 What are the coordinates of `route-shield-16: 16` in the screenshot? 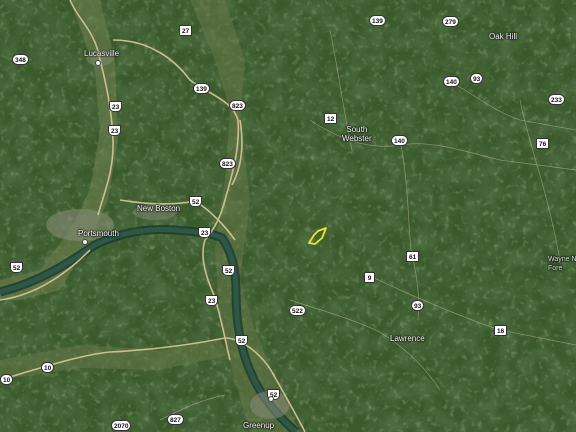 It's located at (501, 330).